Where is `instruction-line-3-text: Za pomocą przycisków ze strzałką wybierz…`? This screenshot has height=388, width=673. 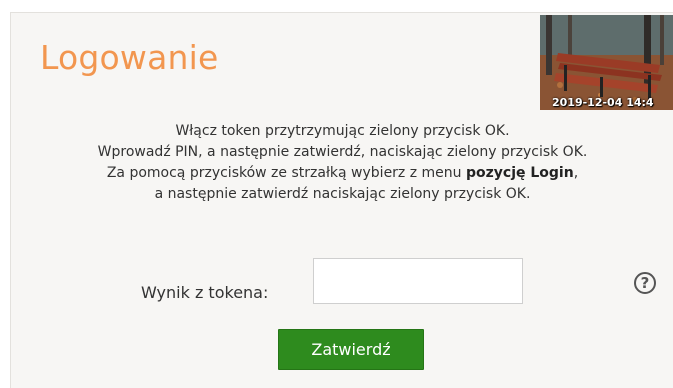 instruction-line-3-text: Za pomocą przycisków ze strzałką wybierz… is located at coordinates (286, 173).